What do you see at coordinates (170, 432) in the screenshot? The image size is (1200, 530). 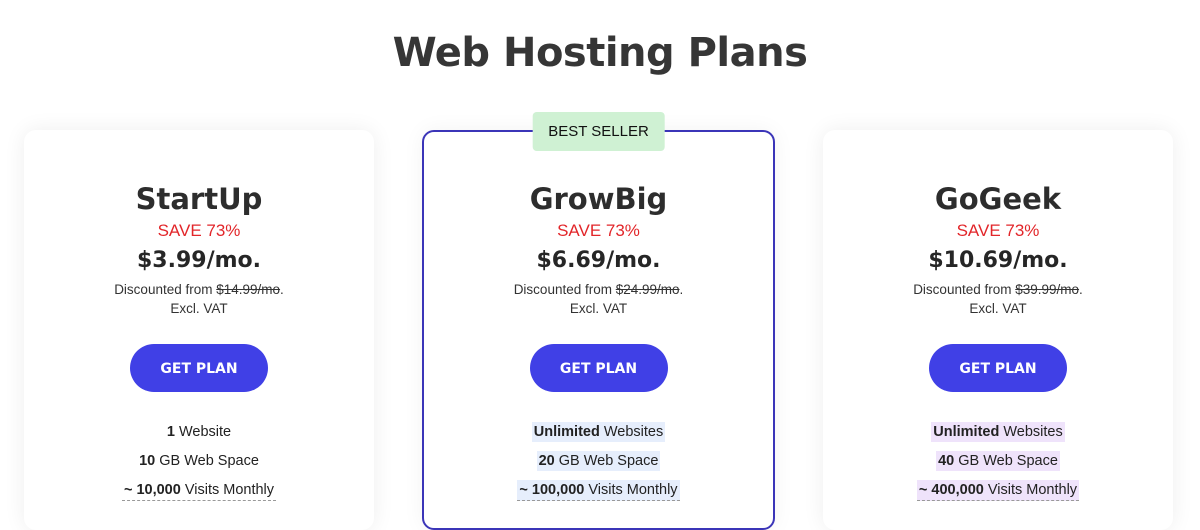 I see `feature-value: 1` at bounding box center [170, 432].